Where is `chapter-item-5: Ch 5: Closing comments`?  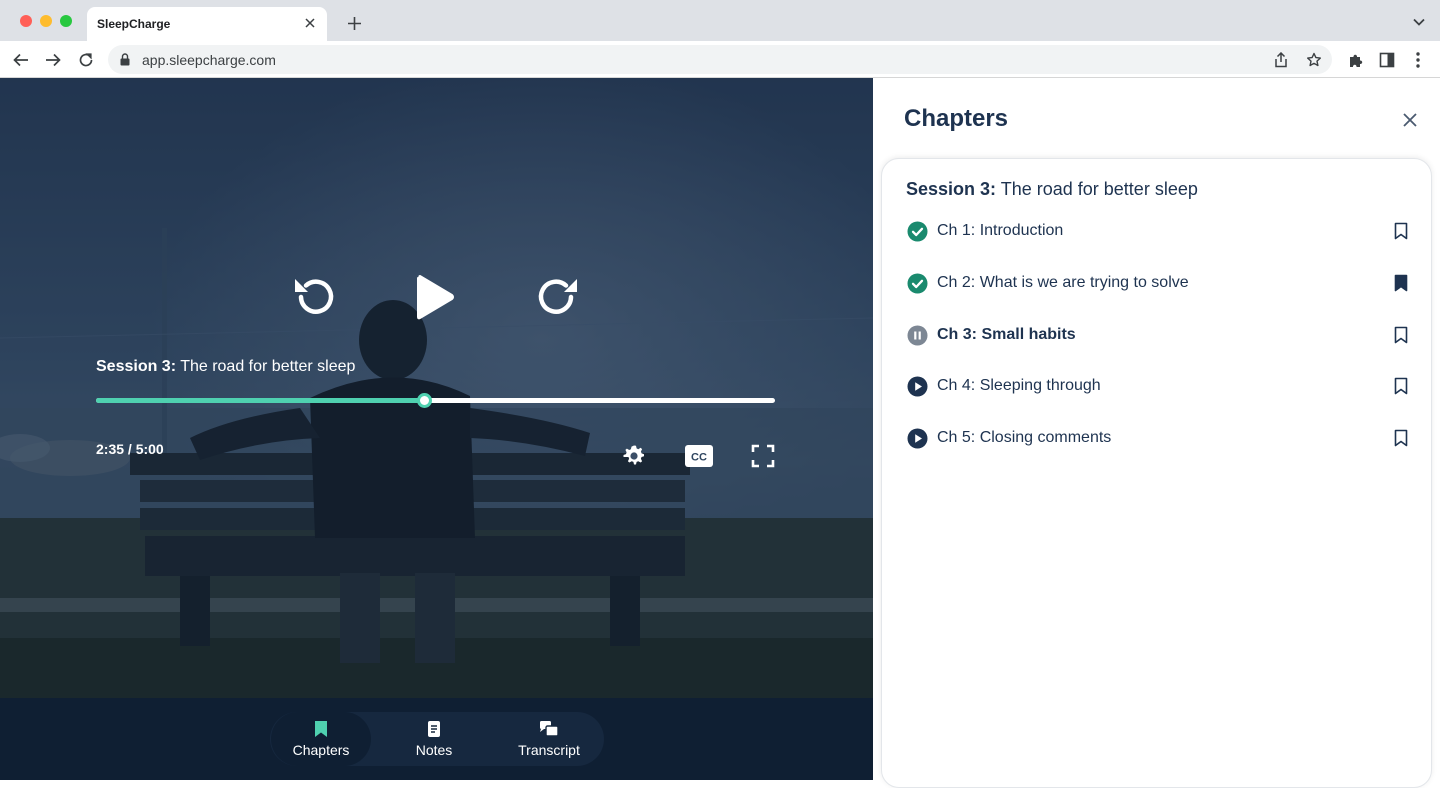
chapter-item-5: Ch 5: Closing comments is located at coordinates (1158, 438).